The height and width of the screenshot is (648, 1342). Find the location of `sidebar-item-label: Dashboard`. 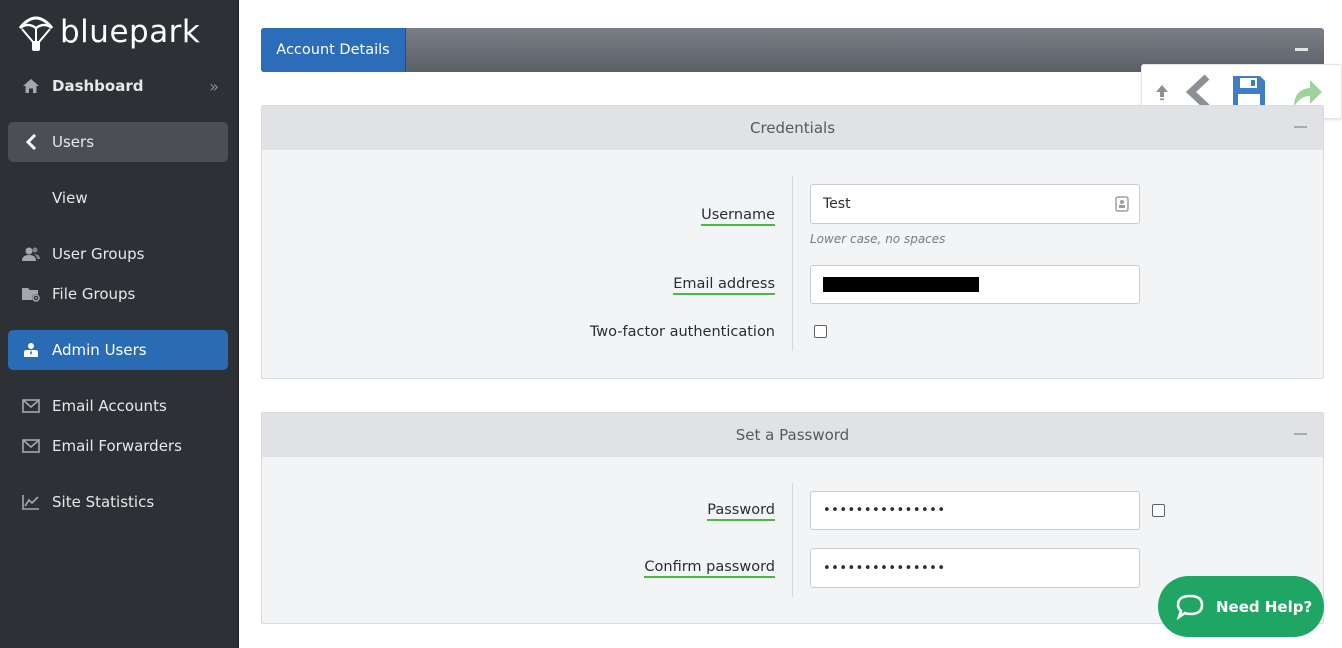

sidebar-item-label: Dashboard is located at coordinates (98, 86).